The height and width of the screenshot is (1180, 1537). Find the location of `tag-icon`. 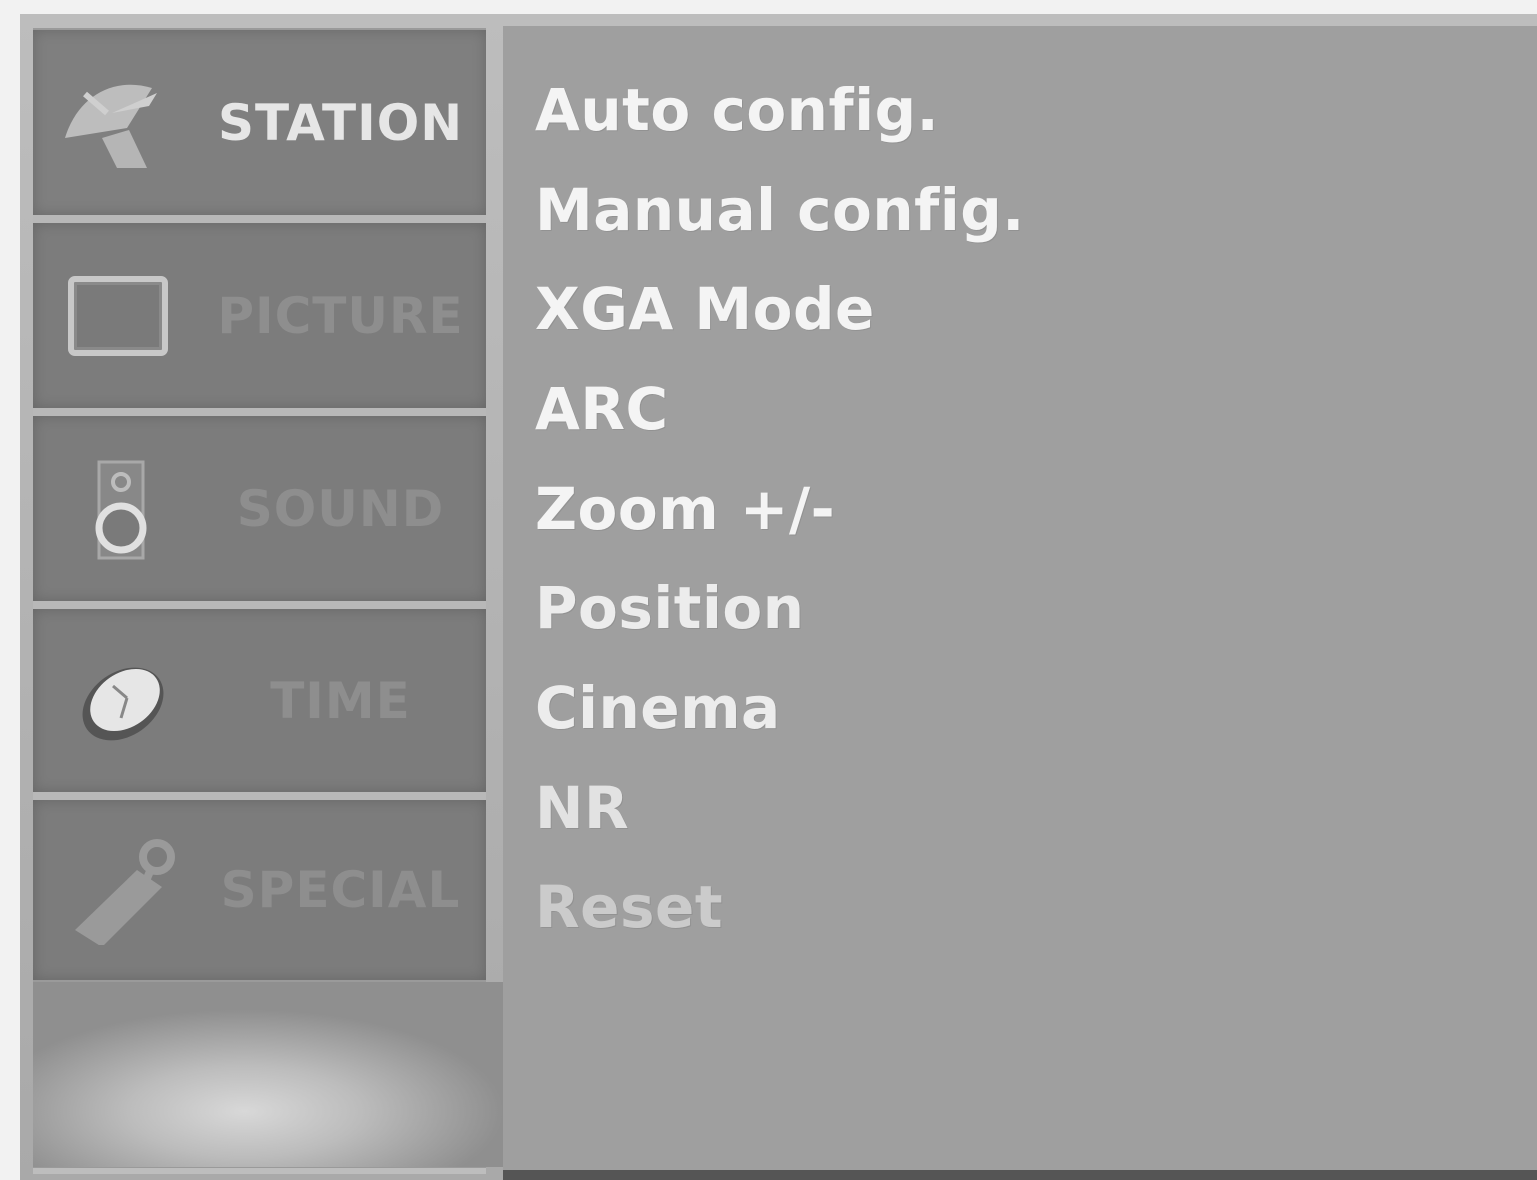

tag-icon is located at coordinates (117, 891).